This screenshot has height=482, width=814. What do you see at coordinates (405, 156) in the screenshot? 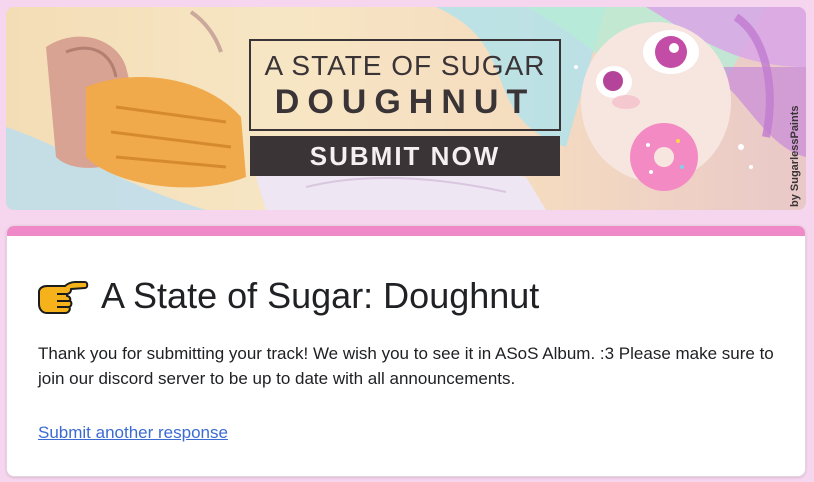
I see `banner-cta-label: SUBMIT NOW` at bounding box center [405, 156].